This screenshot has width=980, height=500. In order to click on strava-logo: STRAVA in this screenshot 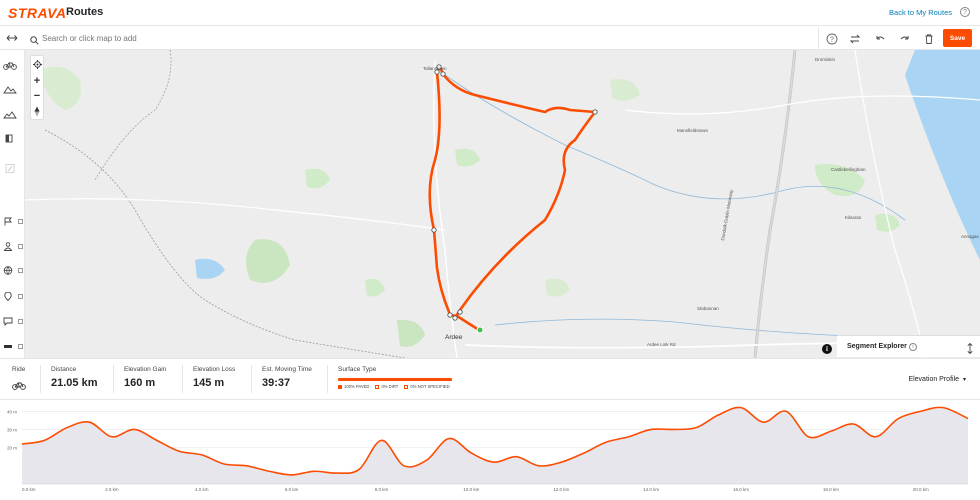, I will do `click(37, 13)`.